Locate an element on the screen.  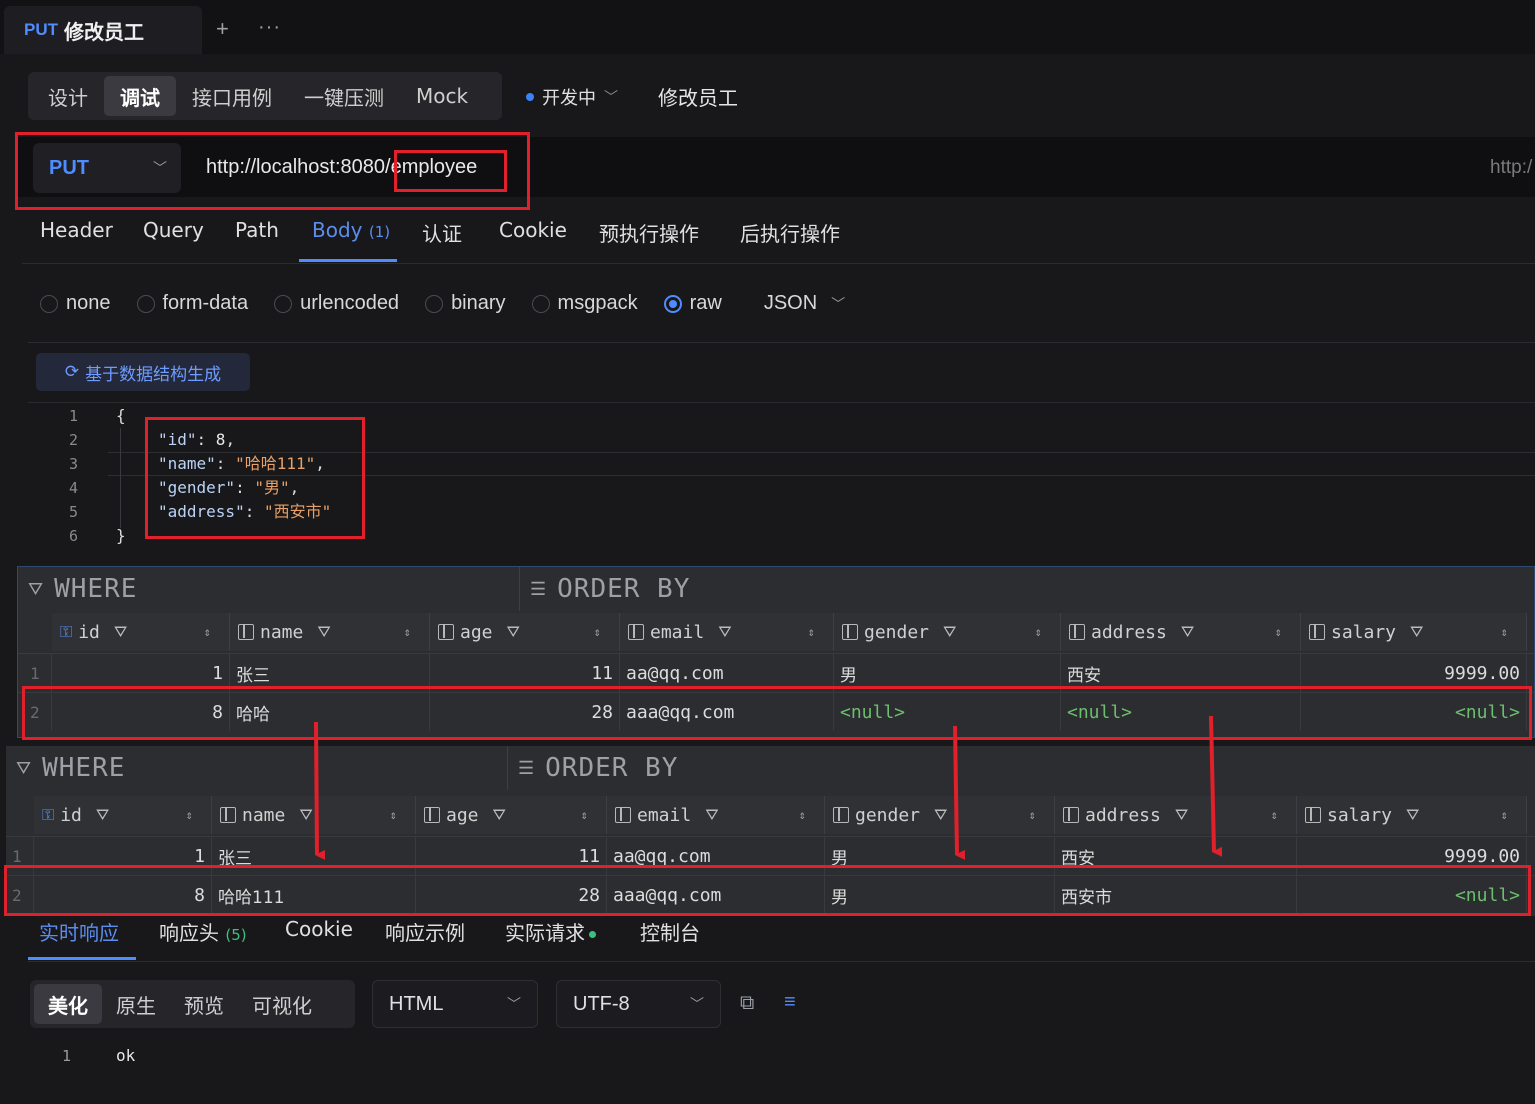
annotation-arrow-gender is located at coordinates (959, 792).